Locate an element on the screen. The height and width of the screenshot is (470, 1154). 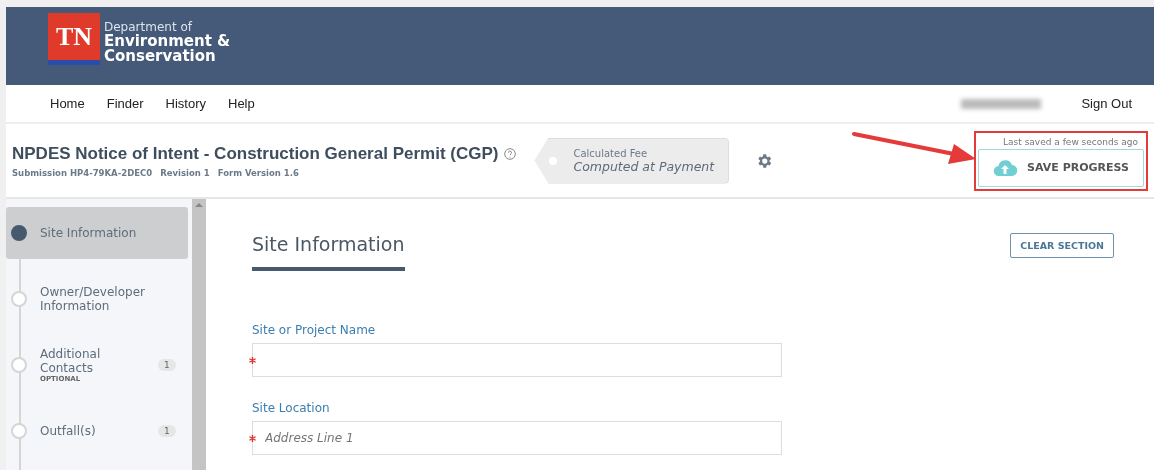
help-icon is located at coordinates (510, 153).